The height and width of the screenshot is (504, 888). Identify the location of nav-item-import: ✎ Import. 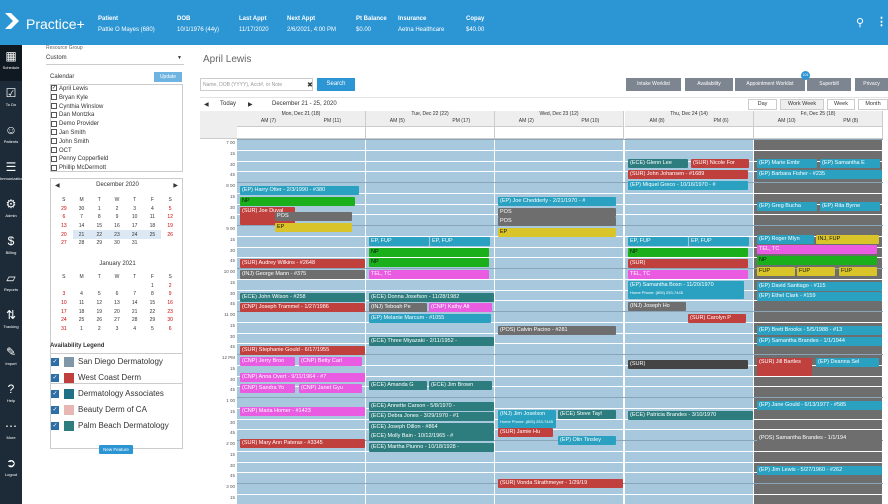
(11, 359).